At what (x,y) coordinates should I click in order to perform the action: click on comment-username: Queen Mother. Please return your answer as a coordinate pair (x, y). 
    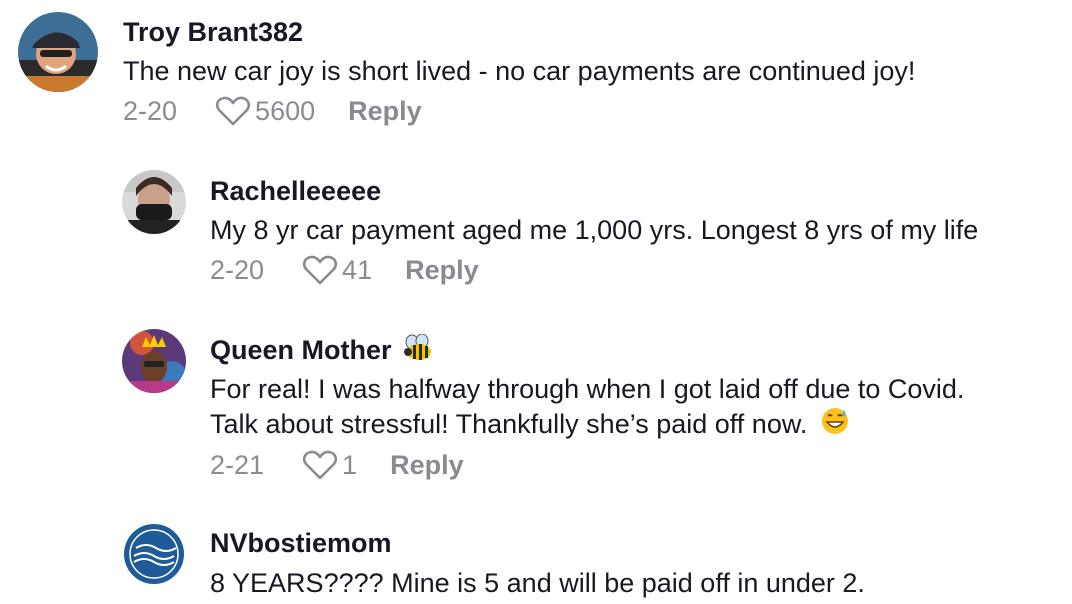
    Looking at the image, I should click on (321, 351).